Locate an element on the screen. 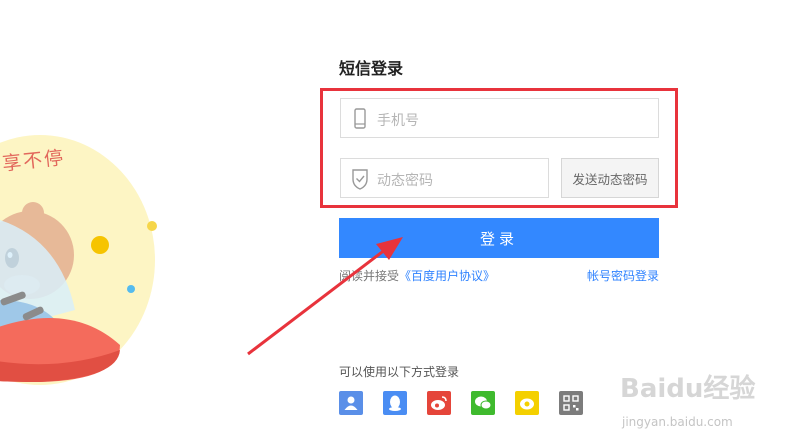 The width and height of the screenshot is (807, 447). qq-icon is located at coordinates (395, 403).